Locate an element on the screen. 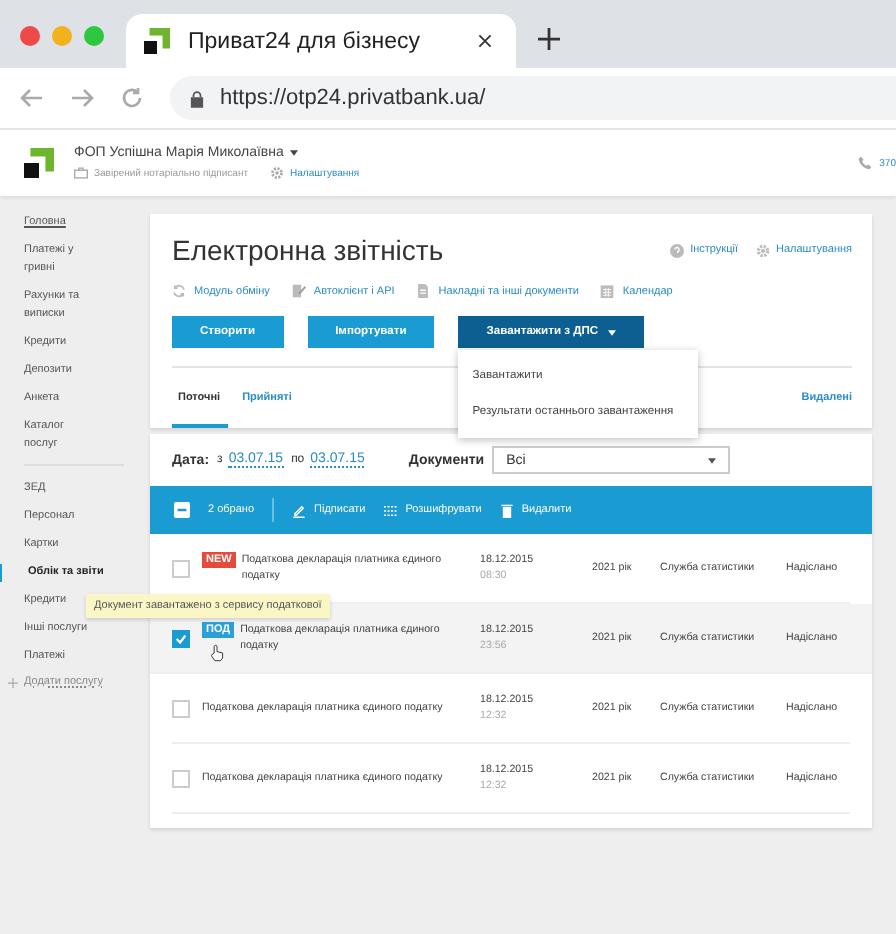 This screenshot has width=896, height=934. phone-icon is located at coordinates (864, 163).